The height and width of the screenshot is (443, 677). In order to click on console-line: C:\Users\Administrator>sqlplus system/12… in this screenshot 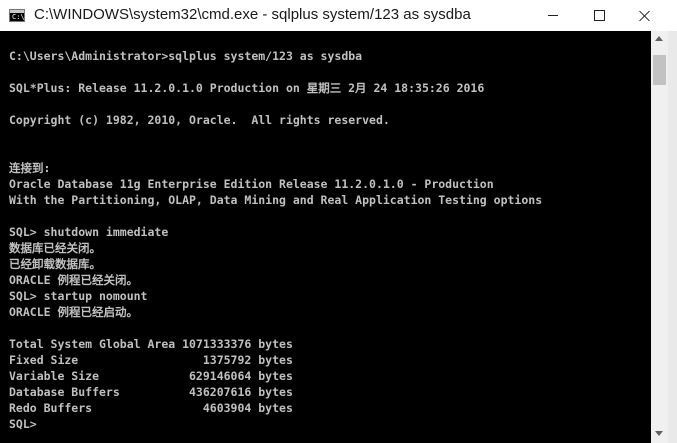, I will do `click(186, 56)`.